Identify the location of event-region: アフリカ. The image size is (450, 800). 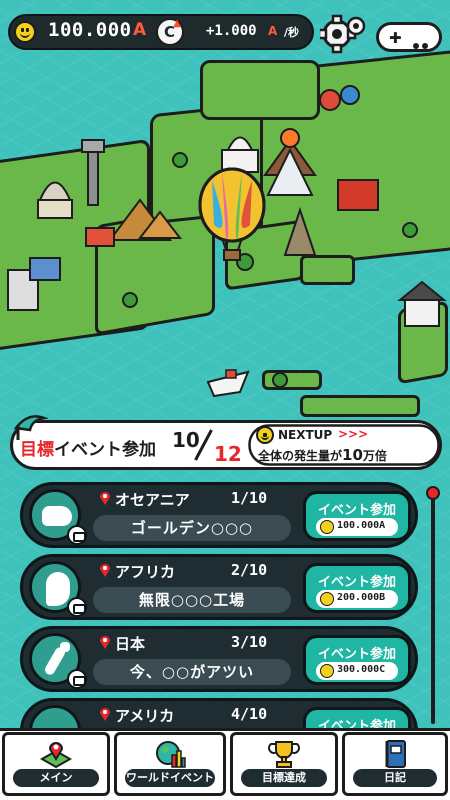
(145, 572).